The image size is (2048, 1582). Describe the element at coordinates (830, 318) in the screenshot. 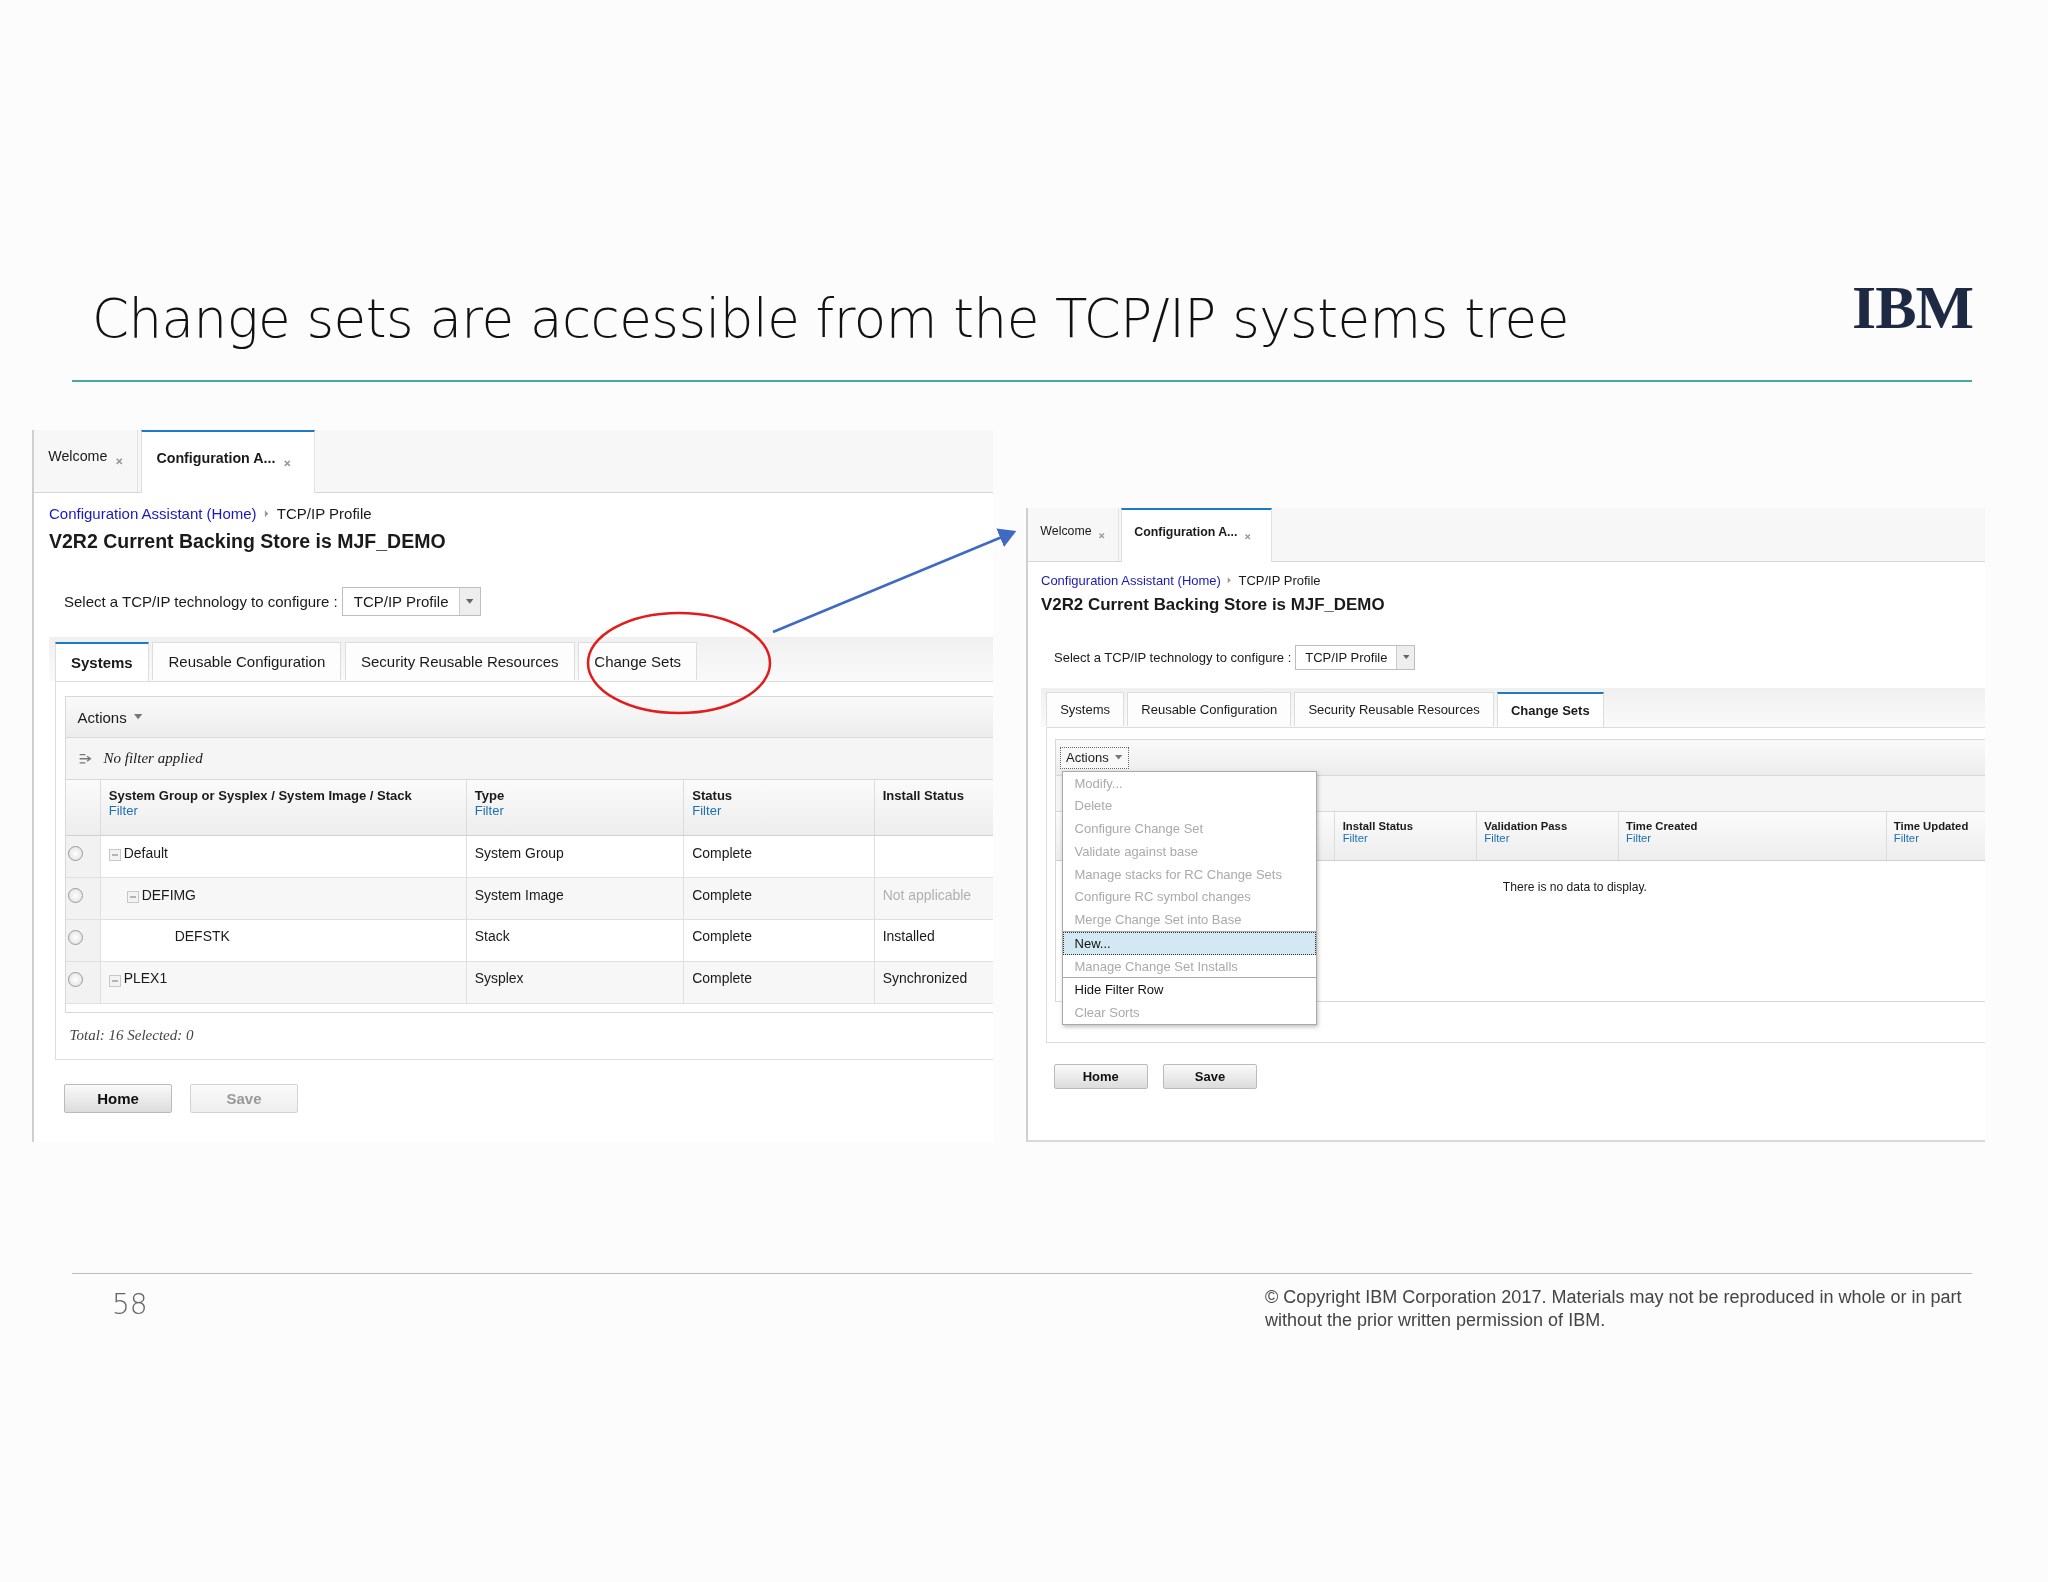

I see `slide-title: Change sets are accessible from the TCP/IP systems tree` at that location.